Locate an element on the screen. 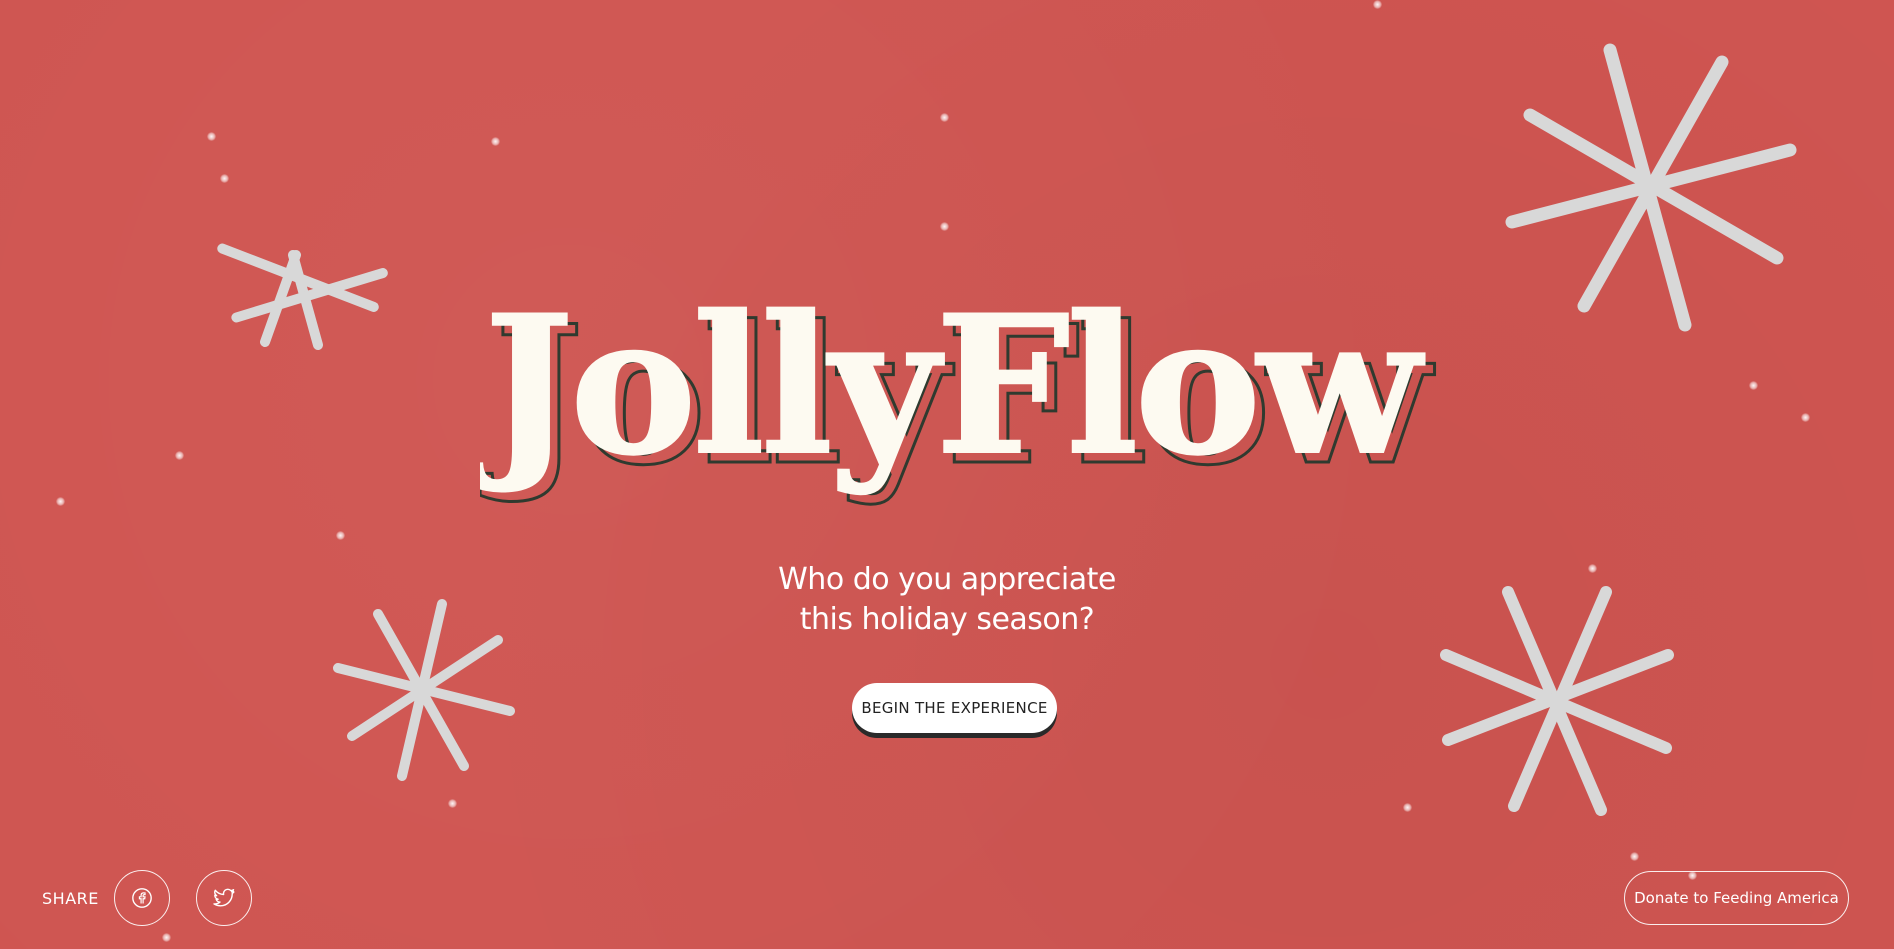 The width and height of the screenshot is (1894, 949). share-label: SHARE is located at coordinates (70, 898).